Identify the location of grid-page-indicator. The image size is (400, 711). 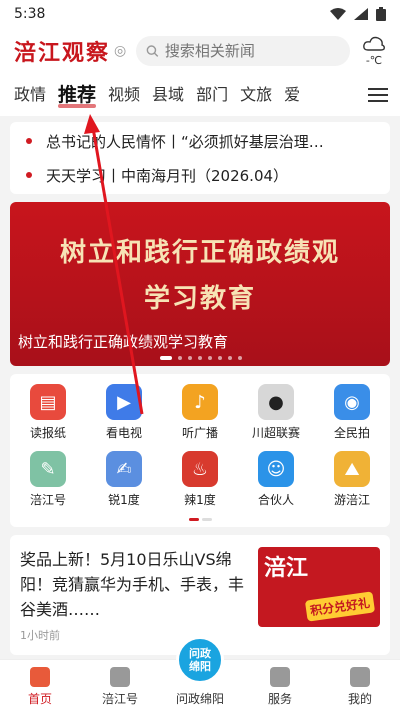
(200, 519).